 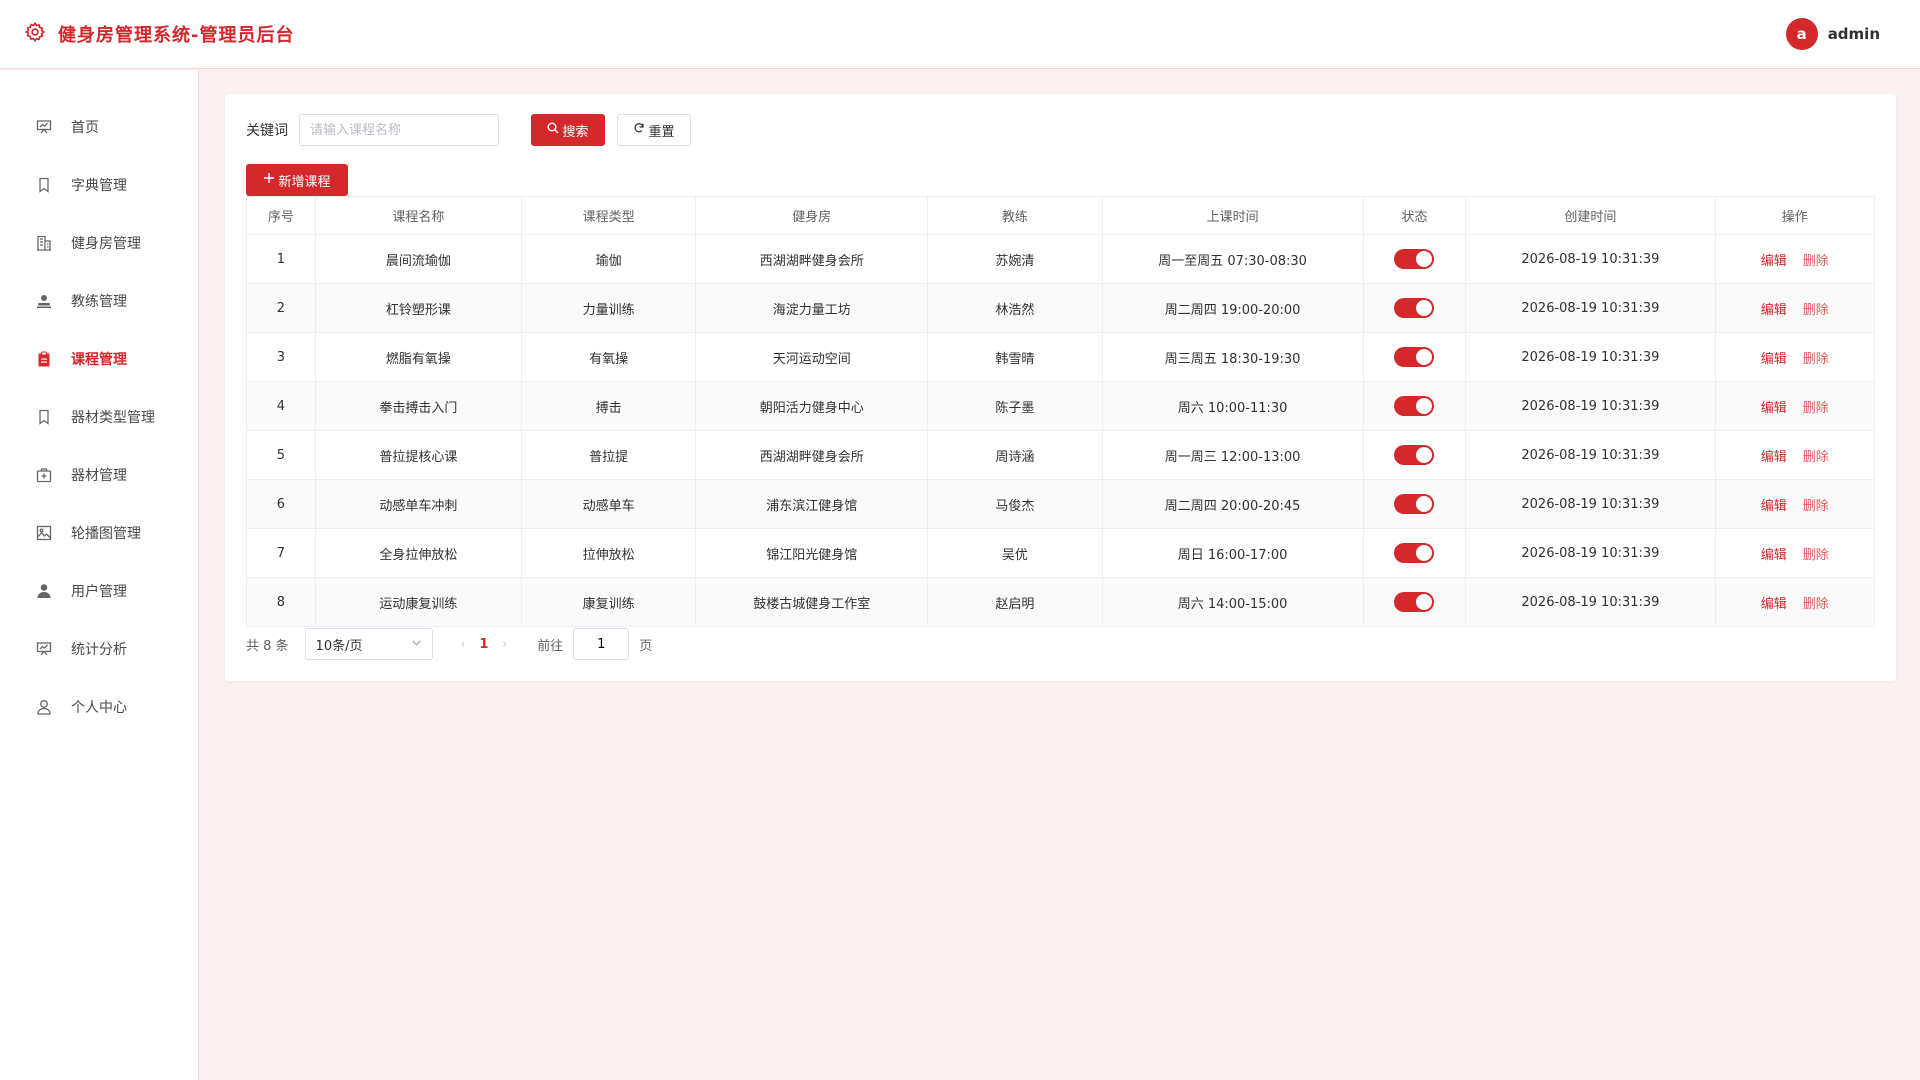 What do you see at coordinates (1015, 215) in the screenshot?
I see `column-header: 教练` at bounding box center [1015, 215].